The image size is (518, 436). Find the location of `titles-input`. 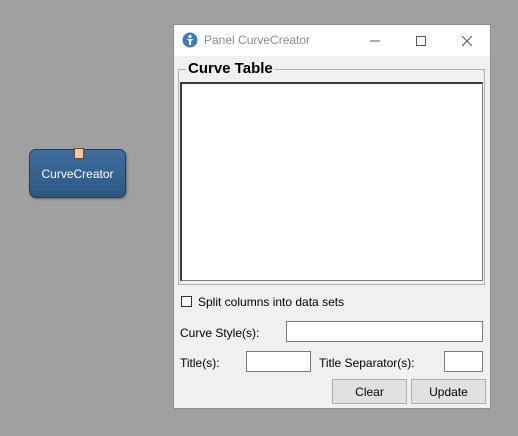

titles-input is located at coordinates (278, 361).